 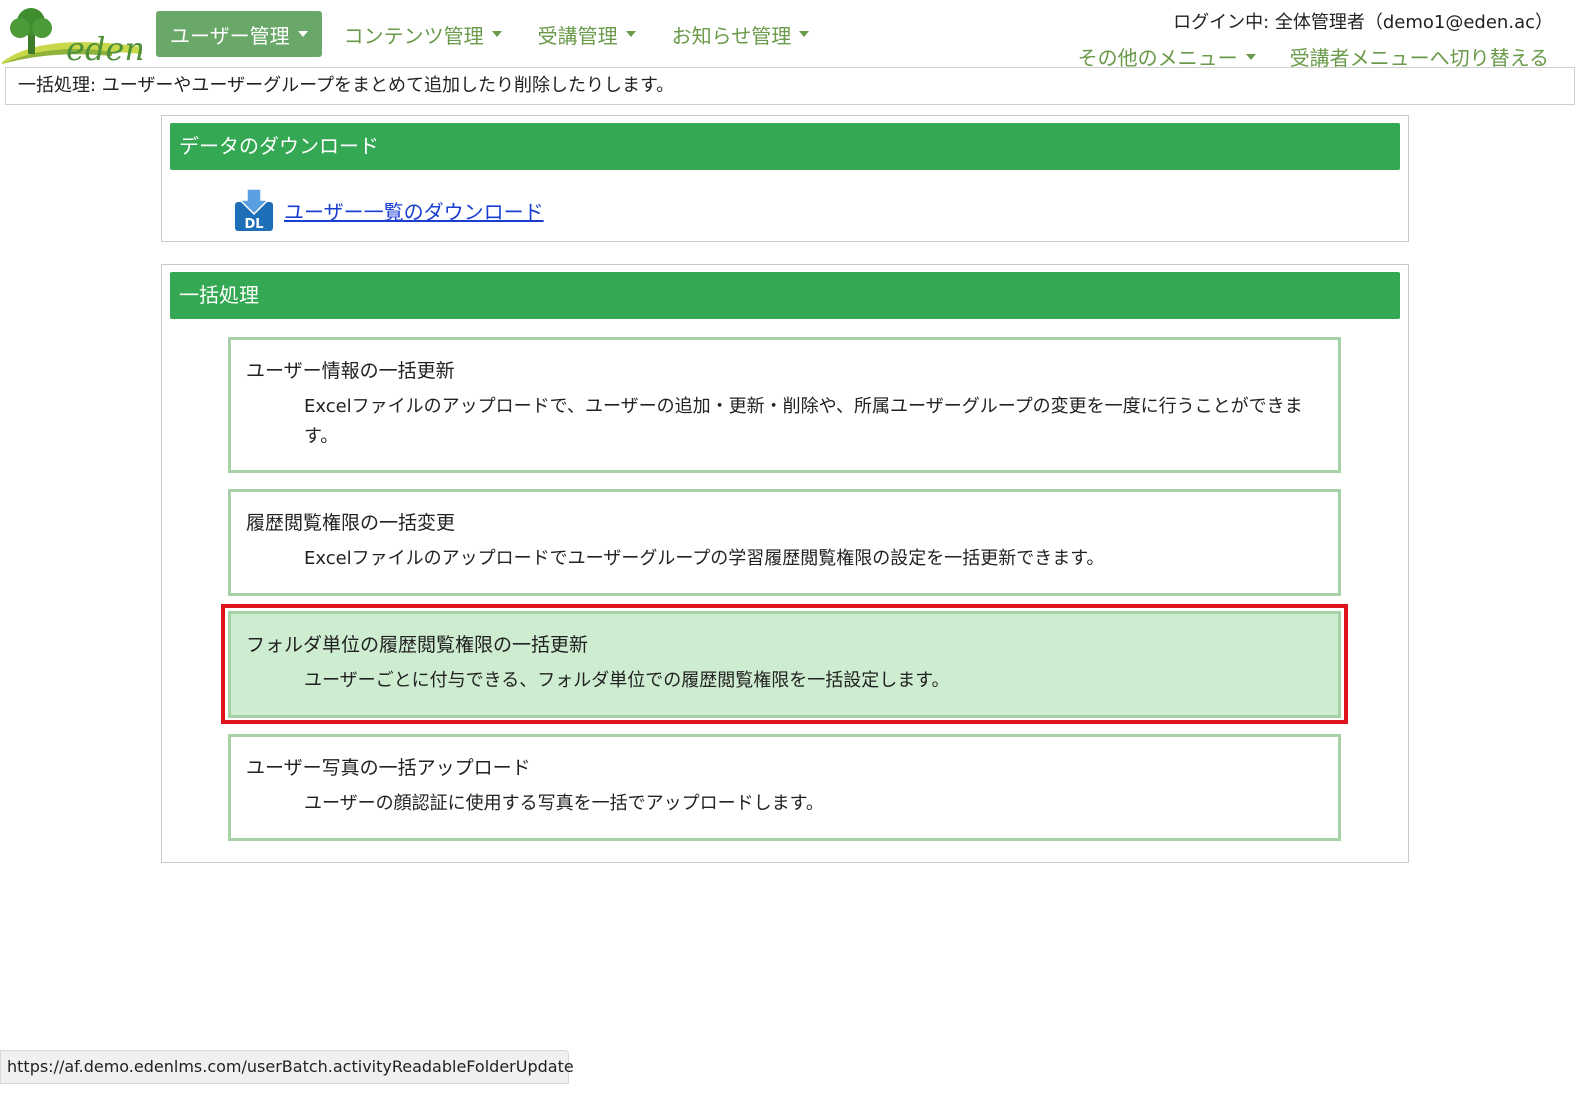 I want to click on nav-notice-management: お知らせ管理, so click(x=741, y=34).